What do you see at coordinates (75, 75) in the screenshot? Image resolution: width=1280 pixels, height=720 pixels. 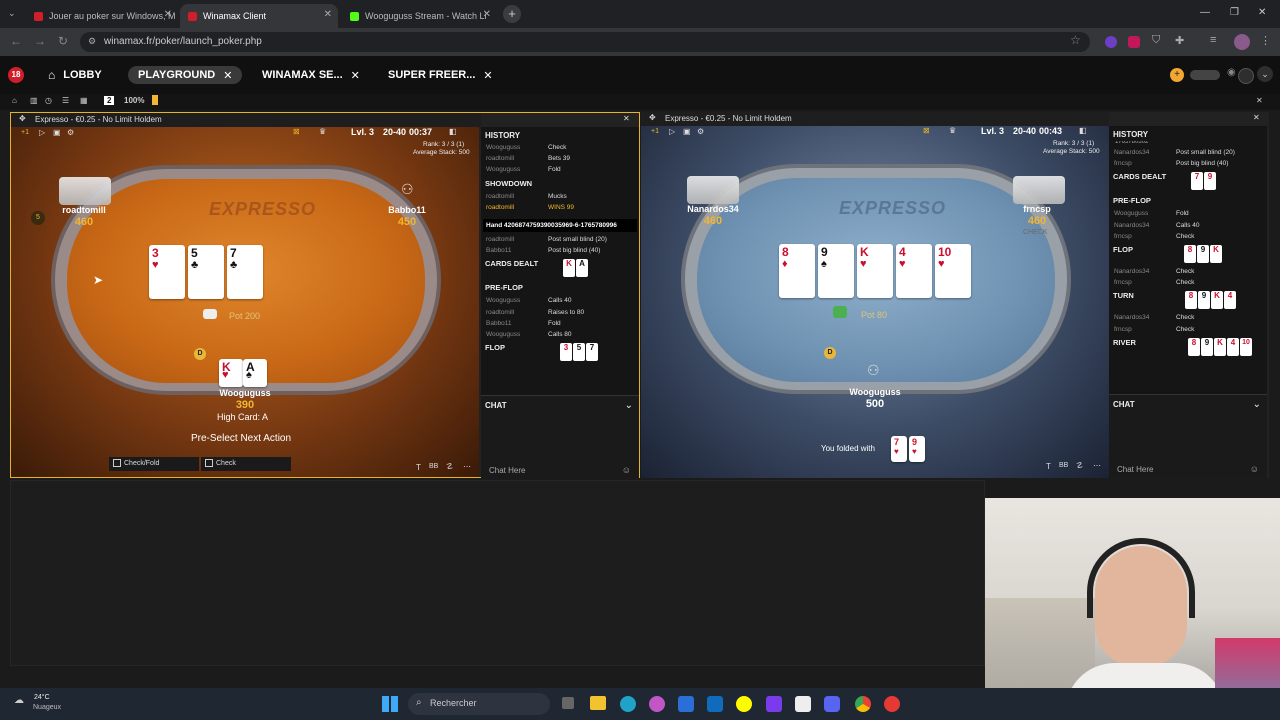 I see `lobby-tab: ⌂ LOBBY` at bounding box center [75, 75].